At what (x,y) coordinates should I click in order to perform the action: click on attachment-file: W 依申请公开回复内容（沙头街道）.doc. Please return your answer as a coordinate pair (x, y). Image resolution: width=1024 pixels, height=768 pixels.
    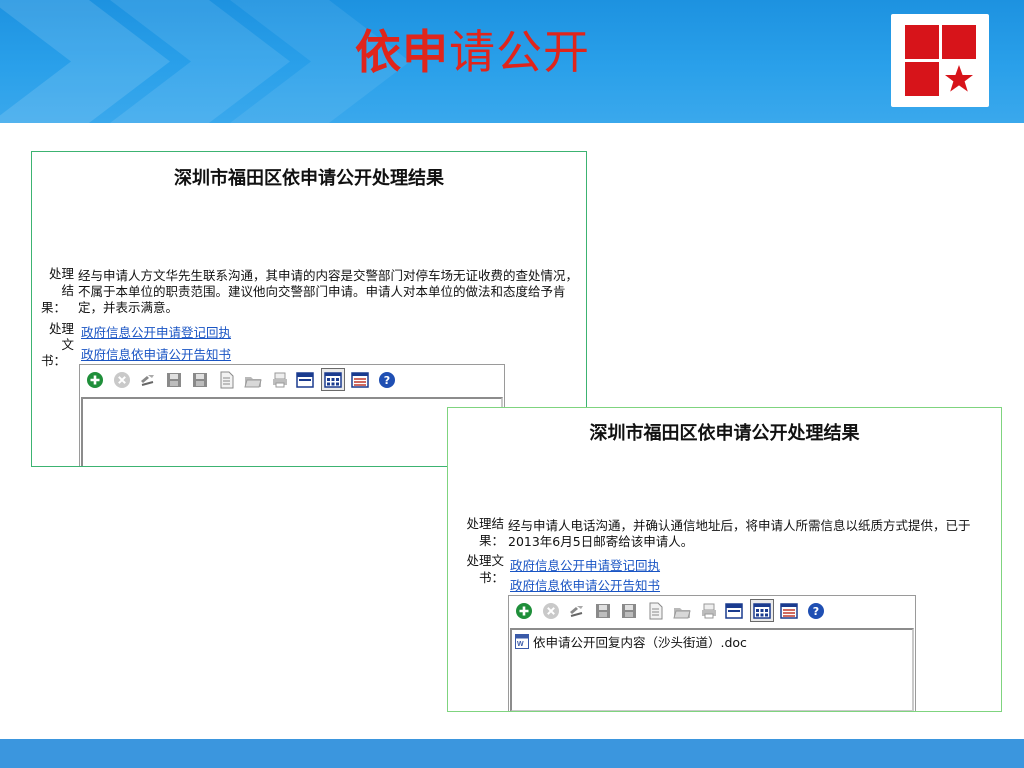
    Looking at the image, I should click on (631, 641).